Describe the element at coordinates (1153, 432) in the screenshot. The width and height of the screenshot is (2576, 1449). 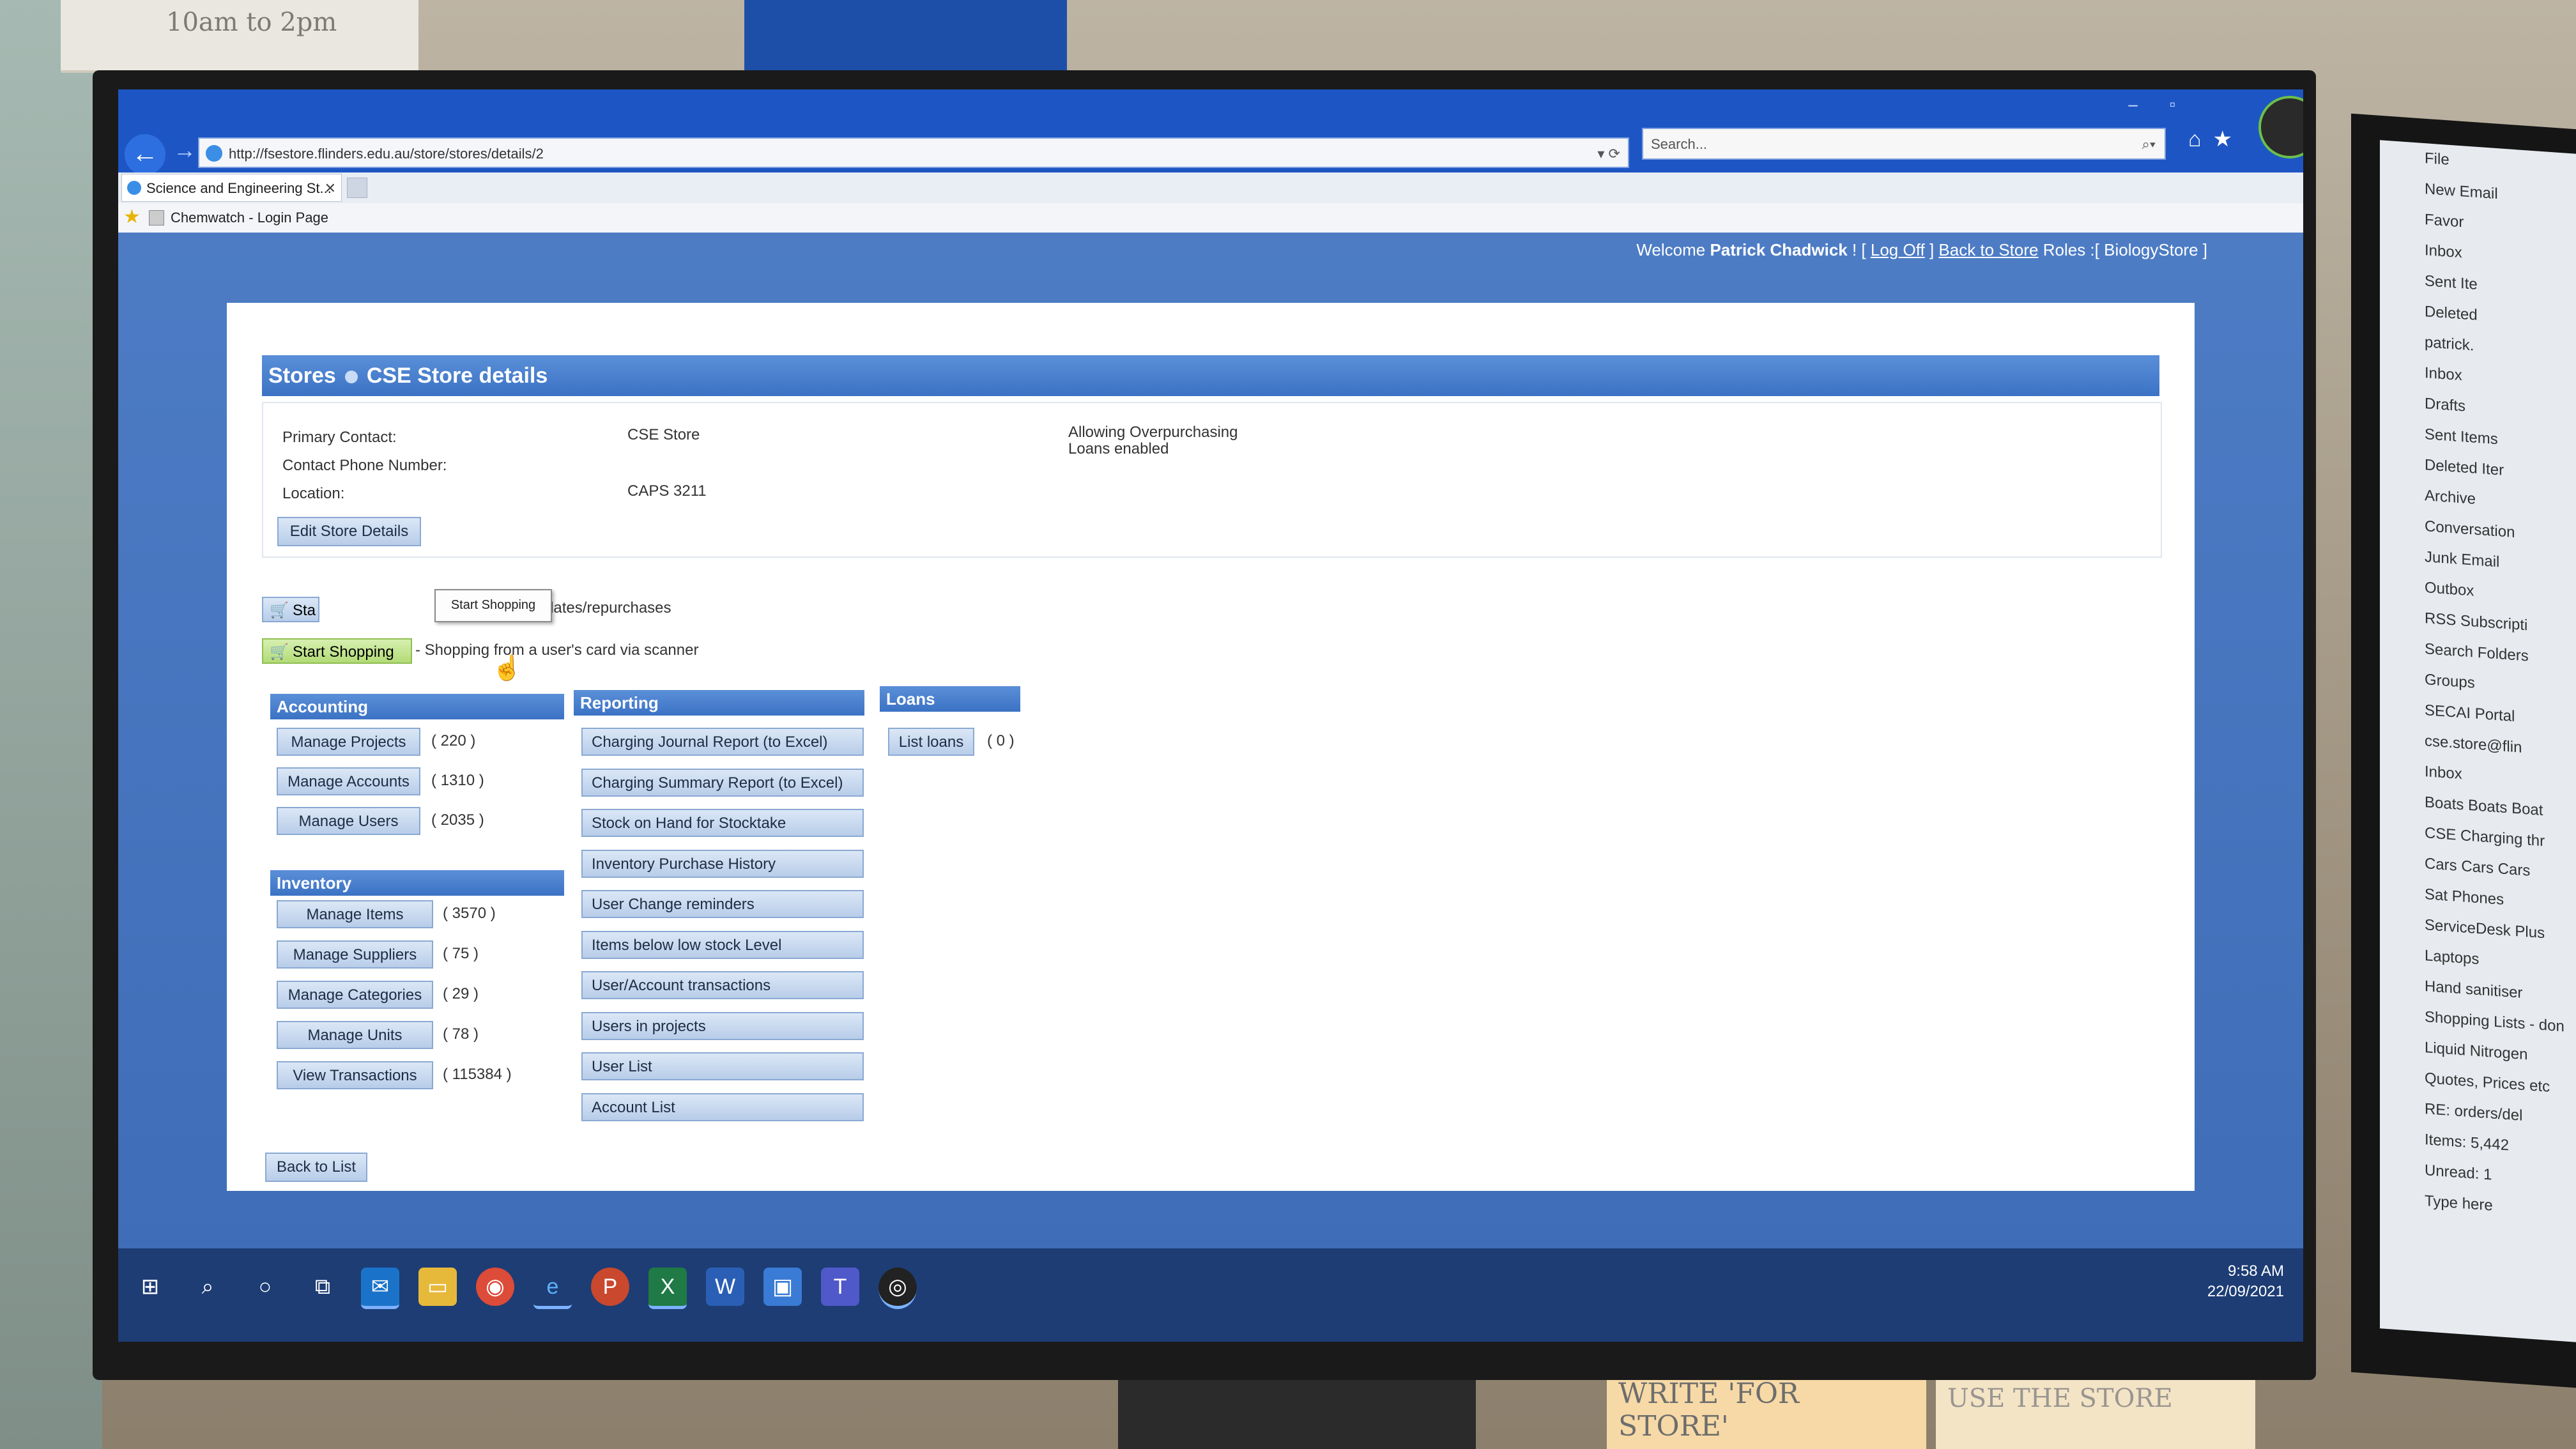
I see `overpurchasing-note: Allowing Overpurchasing` at that location.